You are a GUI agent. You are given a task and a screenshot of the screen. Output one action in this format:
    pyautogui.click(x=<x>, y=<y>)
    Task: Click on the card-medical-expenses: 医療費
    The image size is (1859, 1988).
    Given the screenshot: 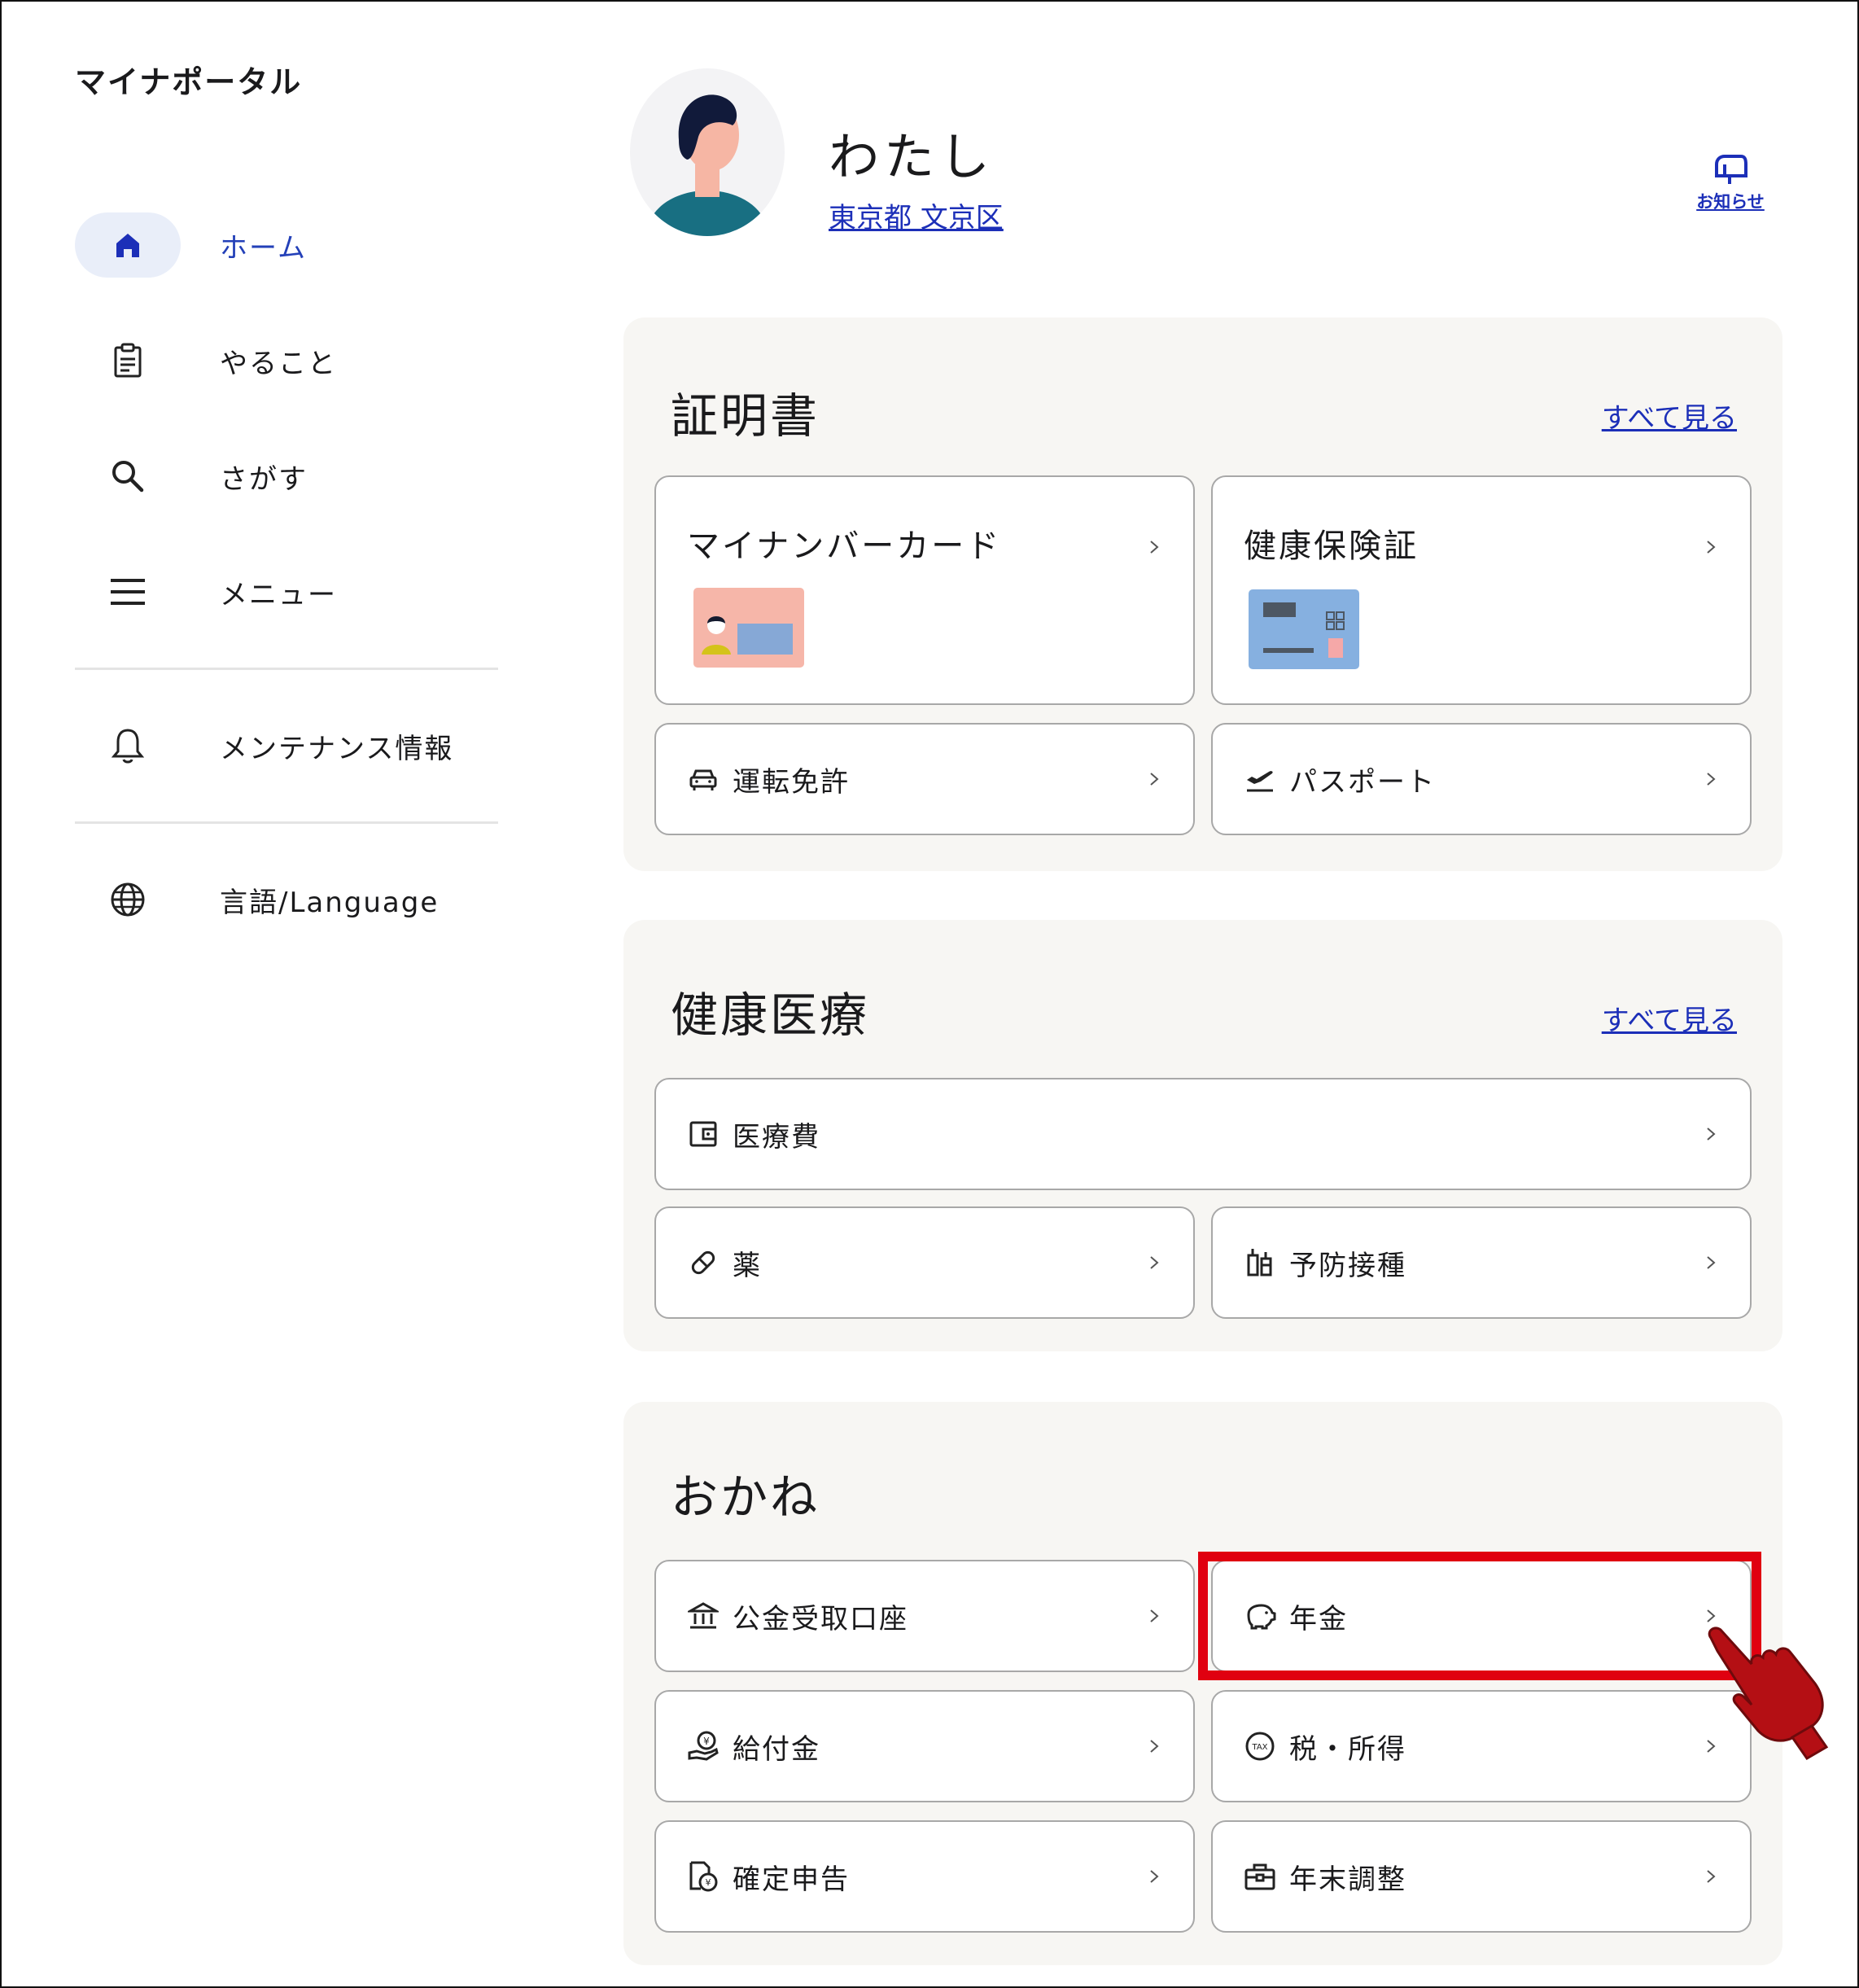 What is the action you would take?
    pyautogui.click(x=1203, y=1134)
    